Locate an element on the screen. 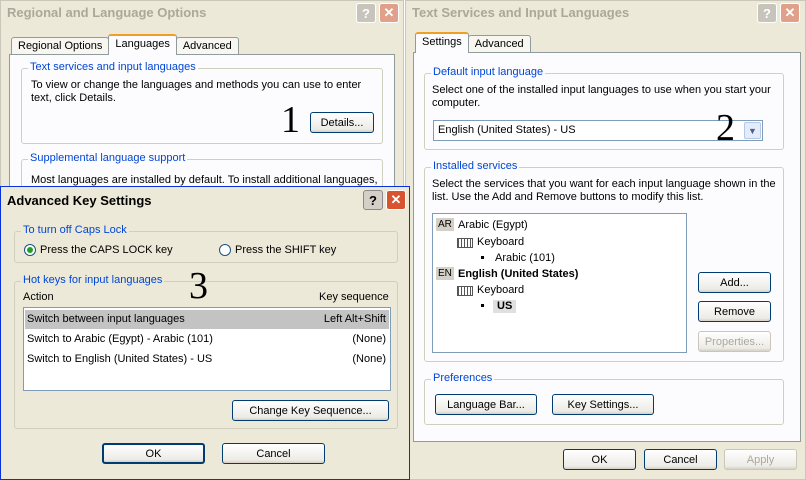 This screenshot has height=480, width=806. caps-lock-option-label: Press the CAPS LOCK key is located at coordinates (106, 250).